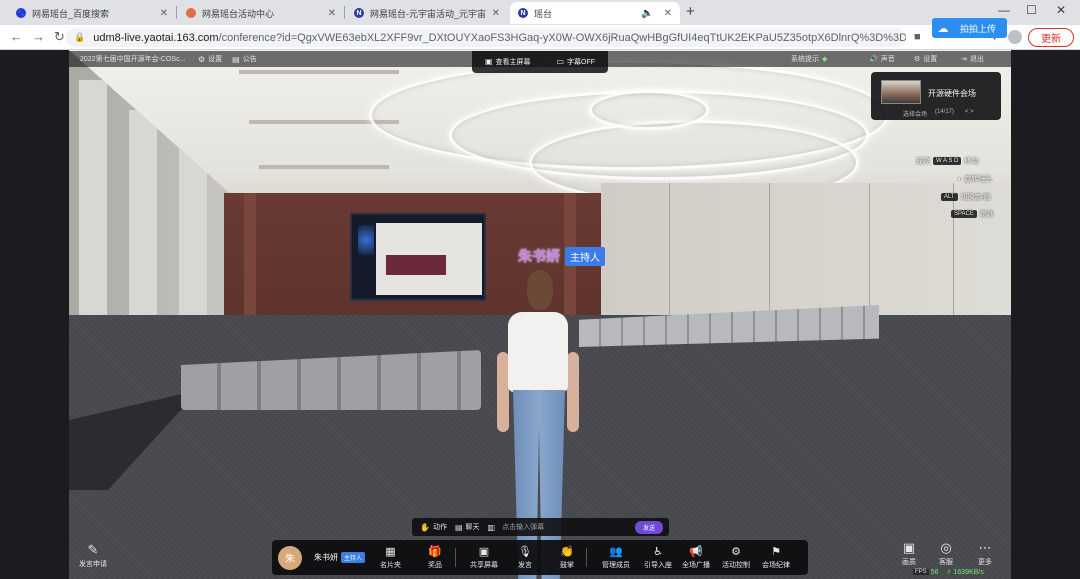 Image resolution: width=1080 pixels, height=579 pixels. Describe the element at coordinates (976, 59) in the screenshot. I see `exit-label: 退出` at that location.